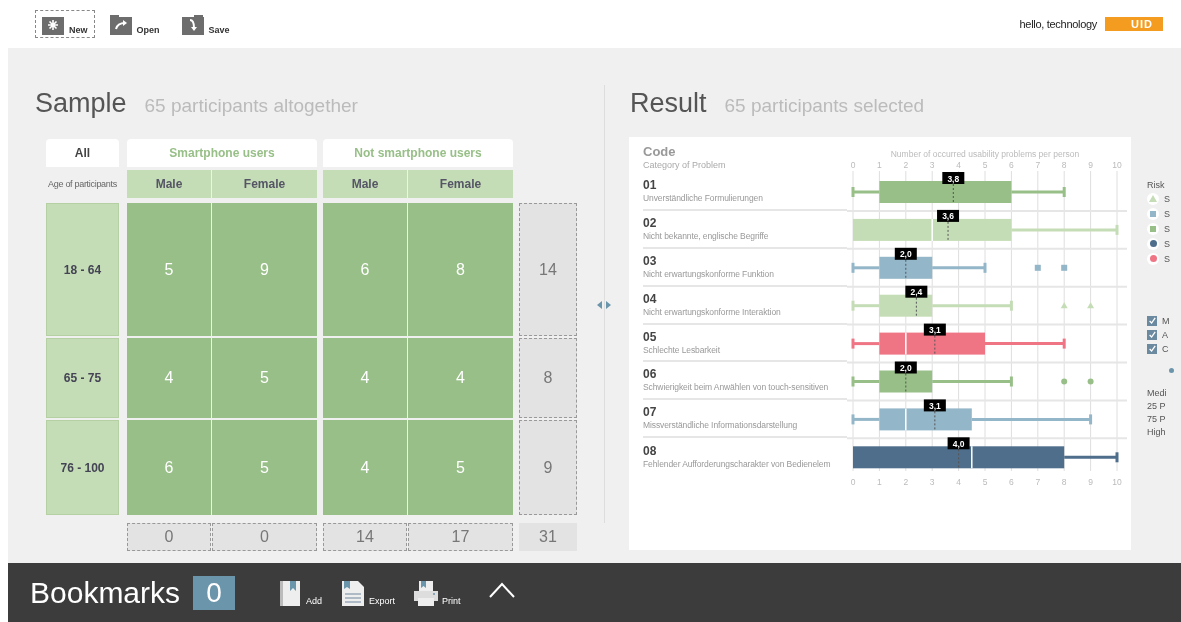 The height and width of the screenshot is (622, 1181). What do you see at coordinates (501, 589) in the screenshot?
I see `chevron-up-icon` at bounding box center [501, 589].